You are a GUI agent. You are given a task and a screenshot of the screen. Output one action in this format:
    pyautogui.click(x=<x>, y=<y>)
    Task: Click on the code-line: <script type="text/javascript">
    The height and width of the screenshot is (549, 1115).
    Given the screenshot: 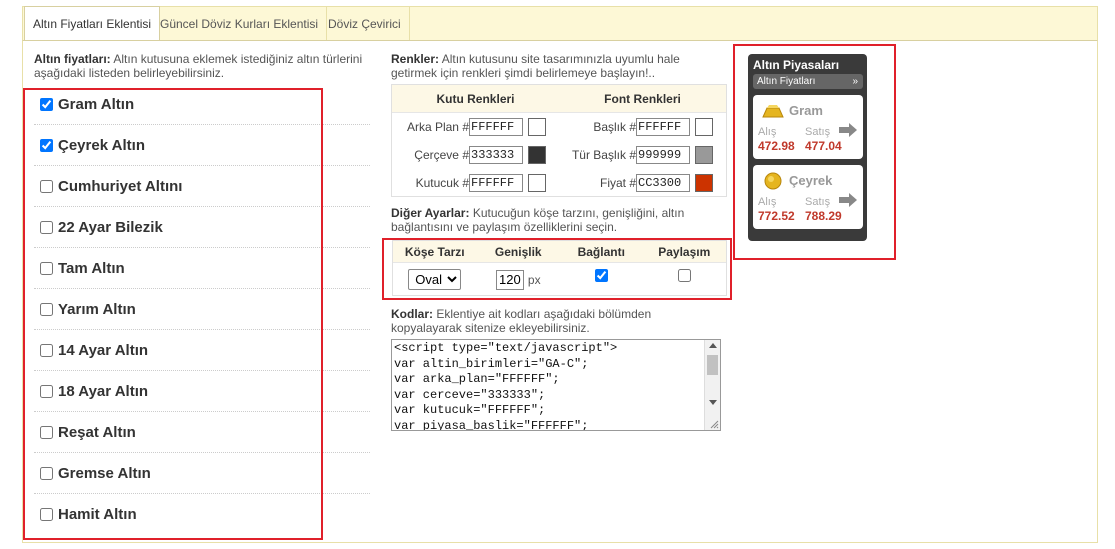 What is the action you would take?
    pyautogui.click(x=506, y=348)
    